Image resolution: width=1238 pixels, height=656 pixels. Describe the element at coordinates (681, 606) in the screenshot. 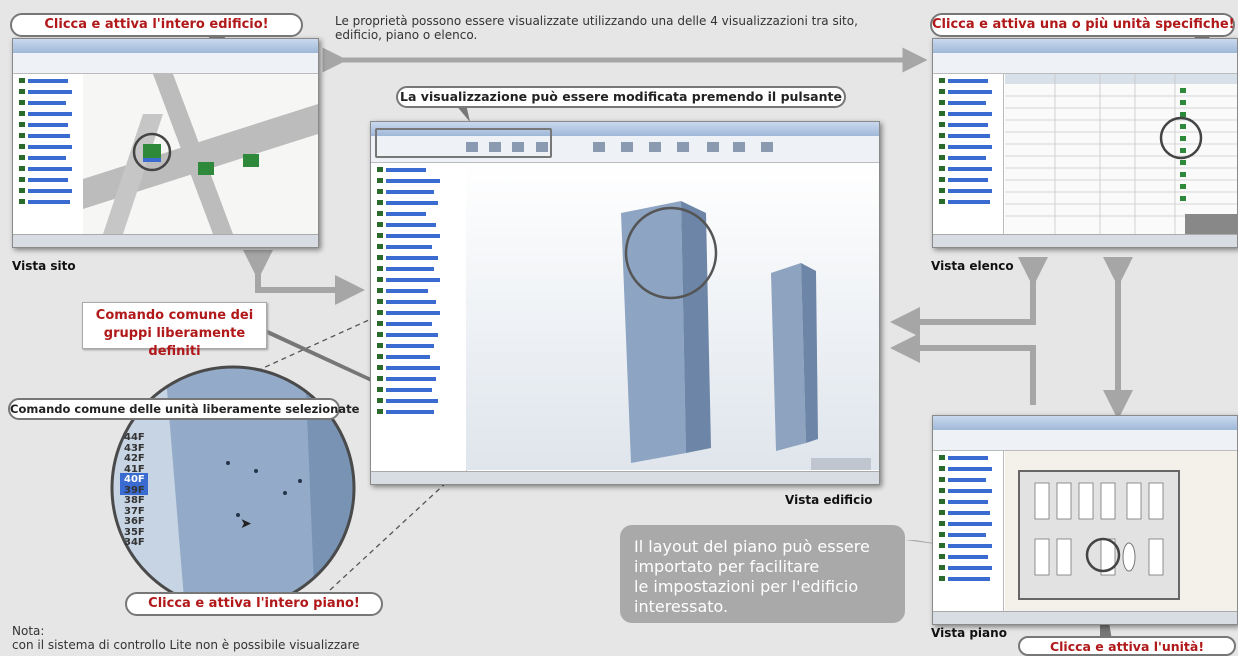

I see `layout-note-line-4: interessato.` at that location.